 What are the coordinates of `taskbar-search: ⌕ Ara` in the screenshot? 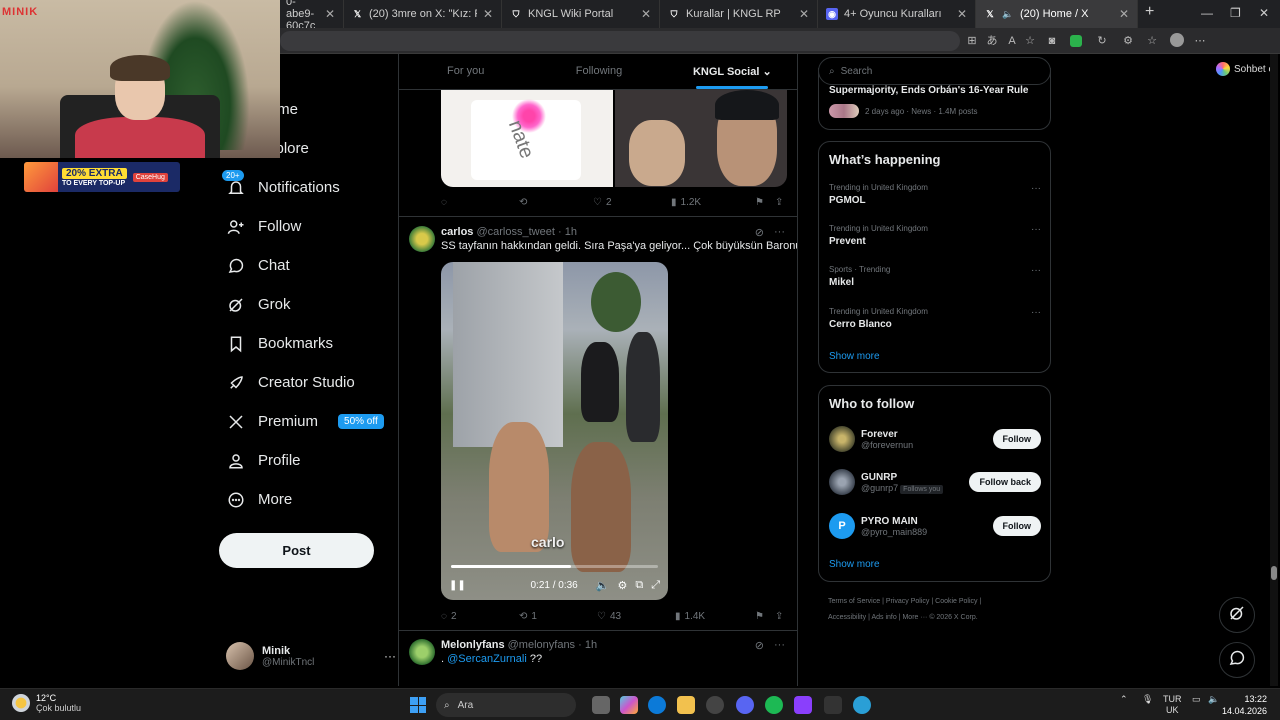 It's located at (506, 705).